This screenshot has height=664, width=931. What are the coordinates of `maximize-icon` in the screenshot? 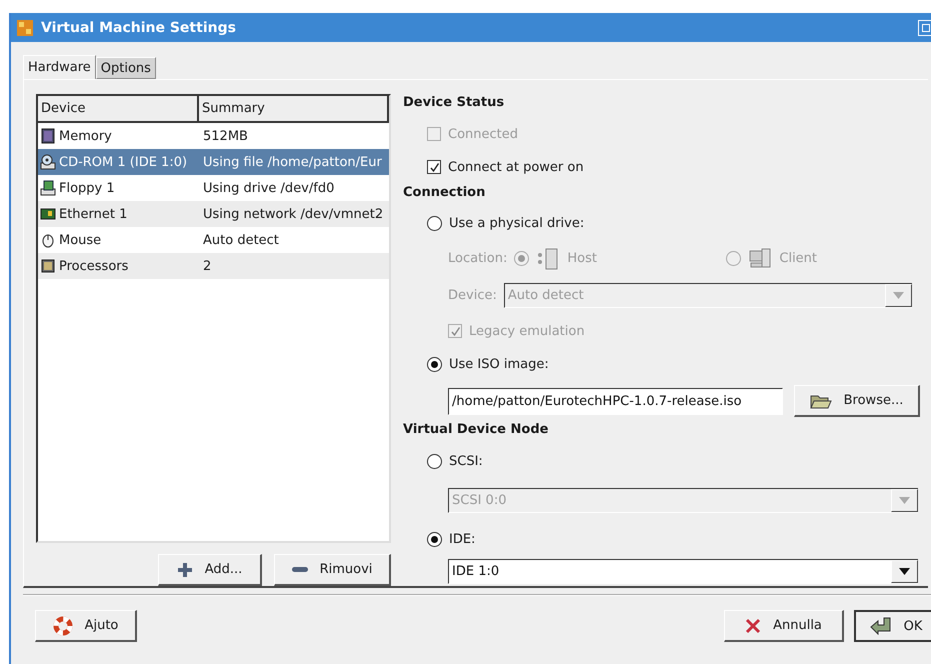 It's located at (926, 28).